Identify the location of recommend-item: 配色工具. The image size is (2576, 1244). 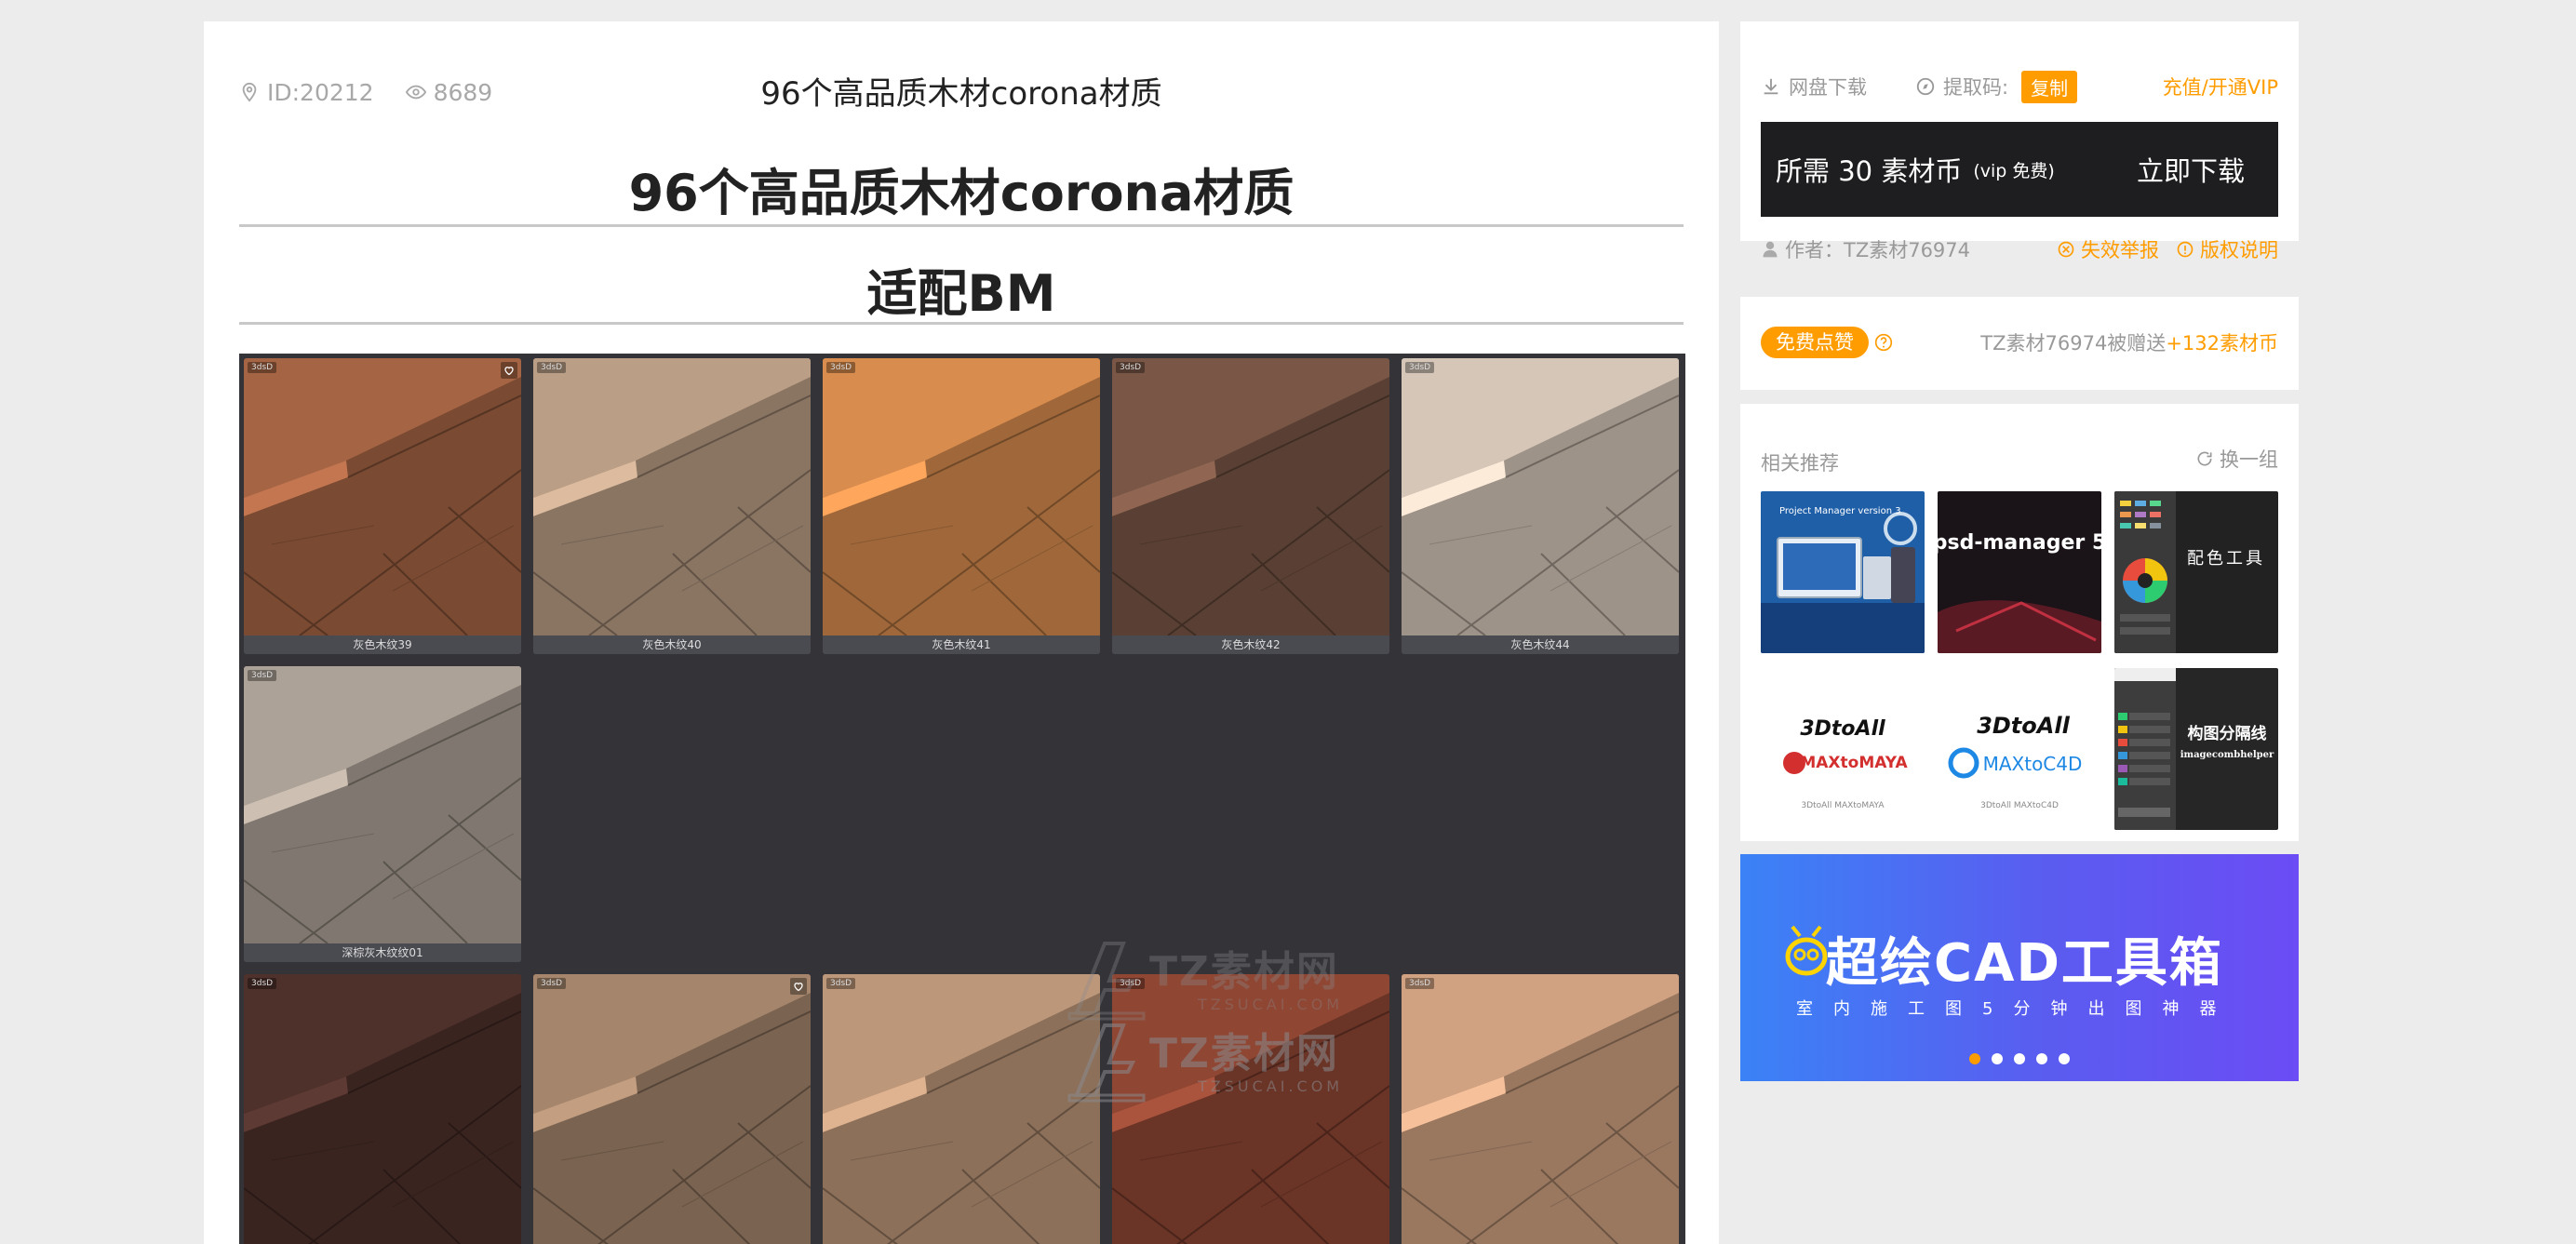
(2196, 572).